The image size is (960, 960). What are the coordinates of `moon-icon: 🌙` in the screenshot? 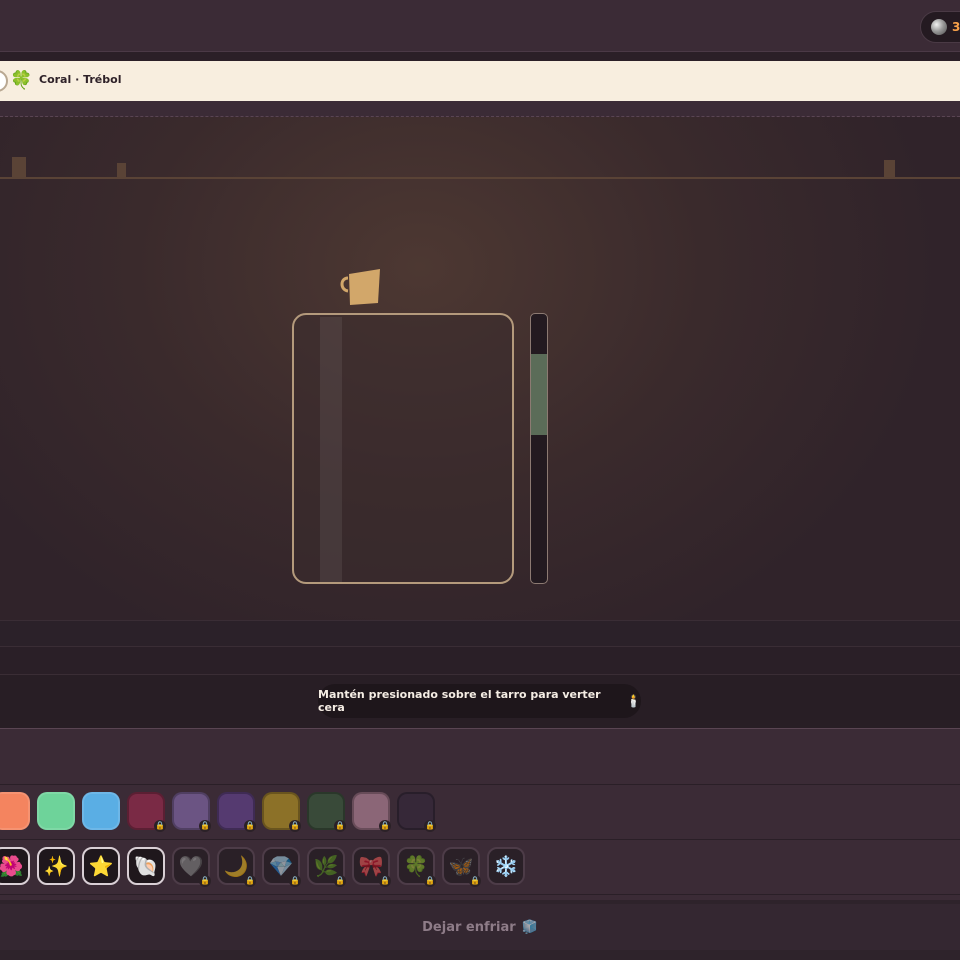 It's located at (236, 866).